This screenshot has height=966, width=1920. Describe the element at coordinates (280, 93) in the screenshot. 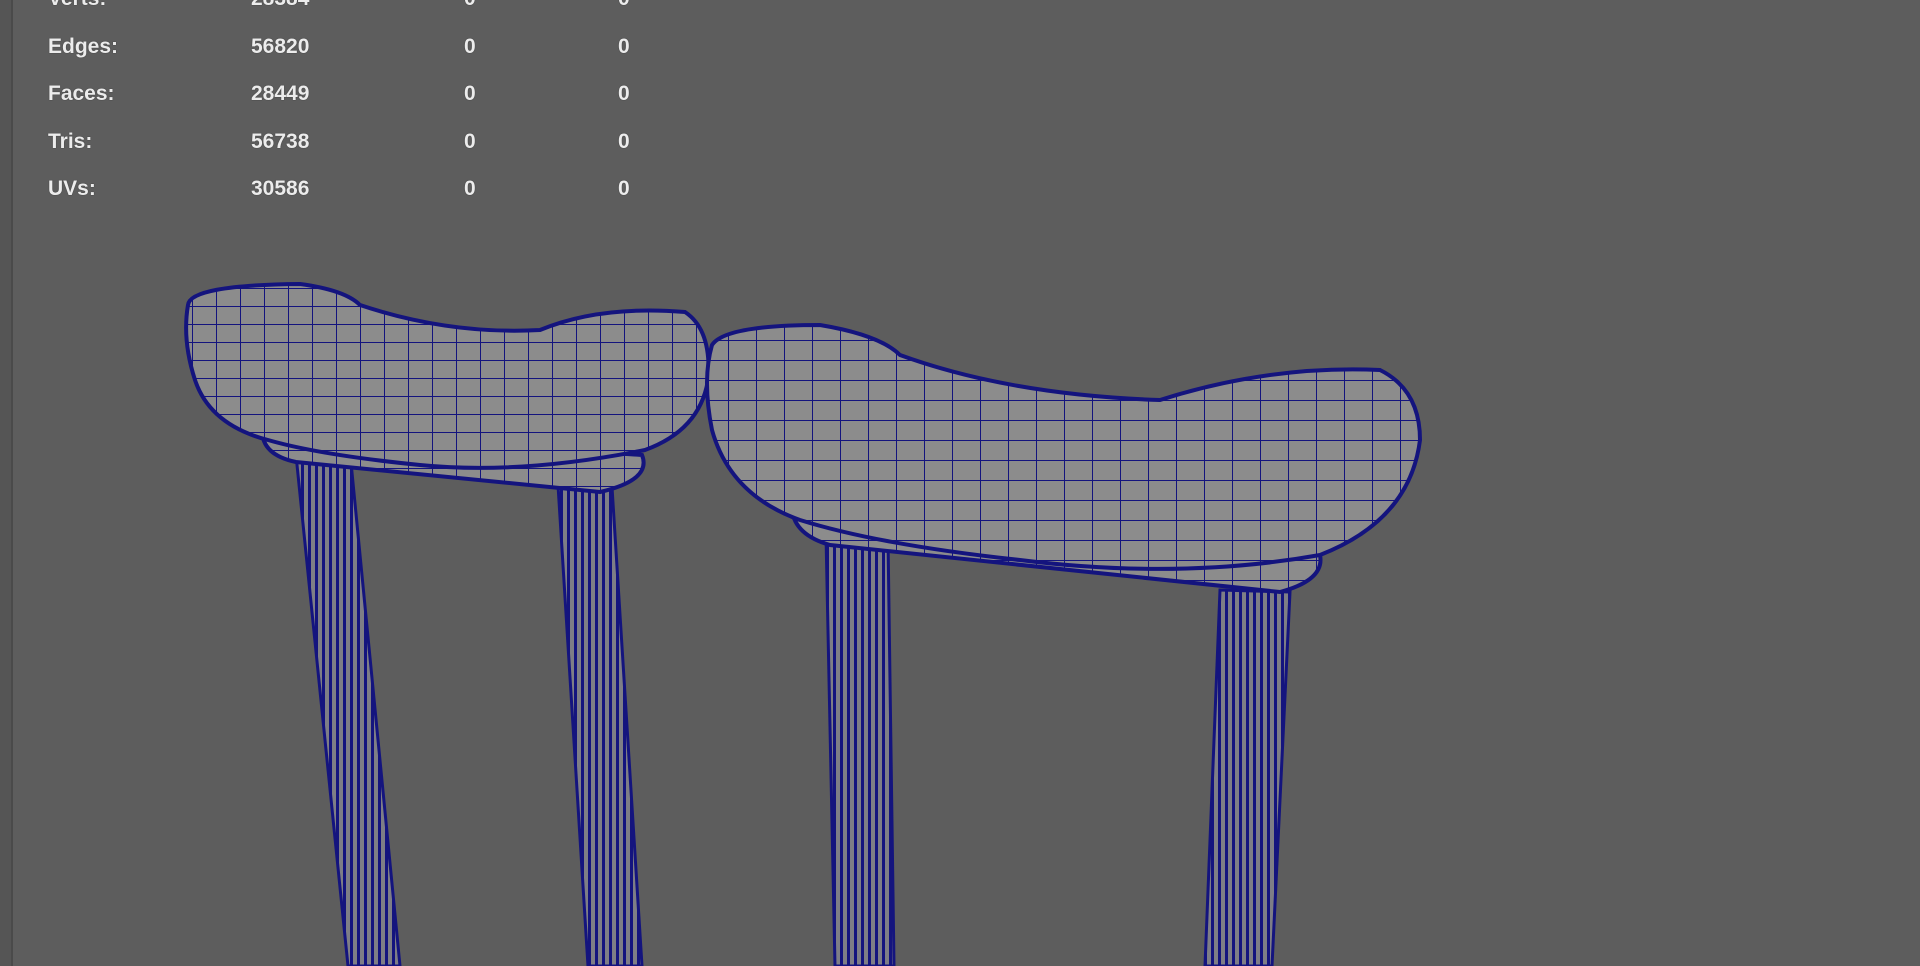

I see `hud-total-value: 28449` at that location.